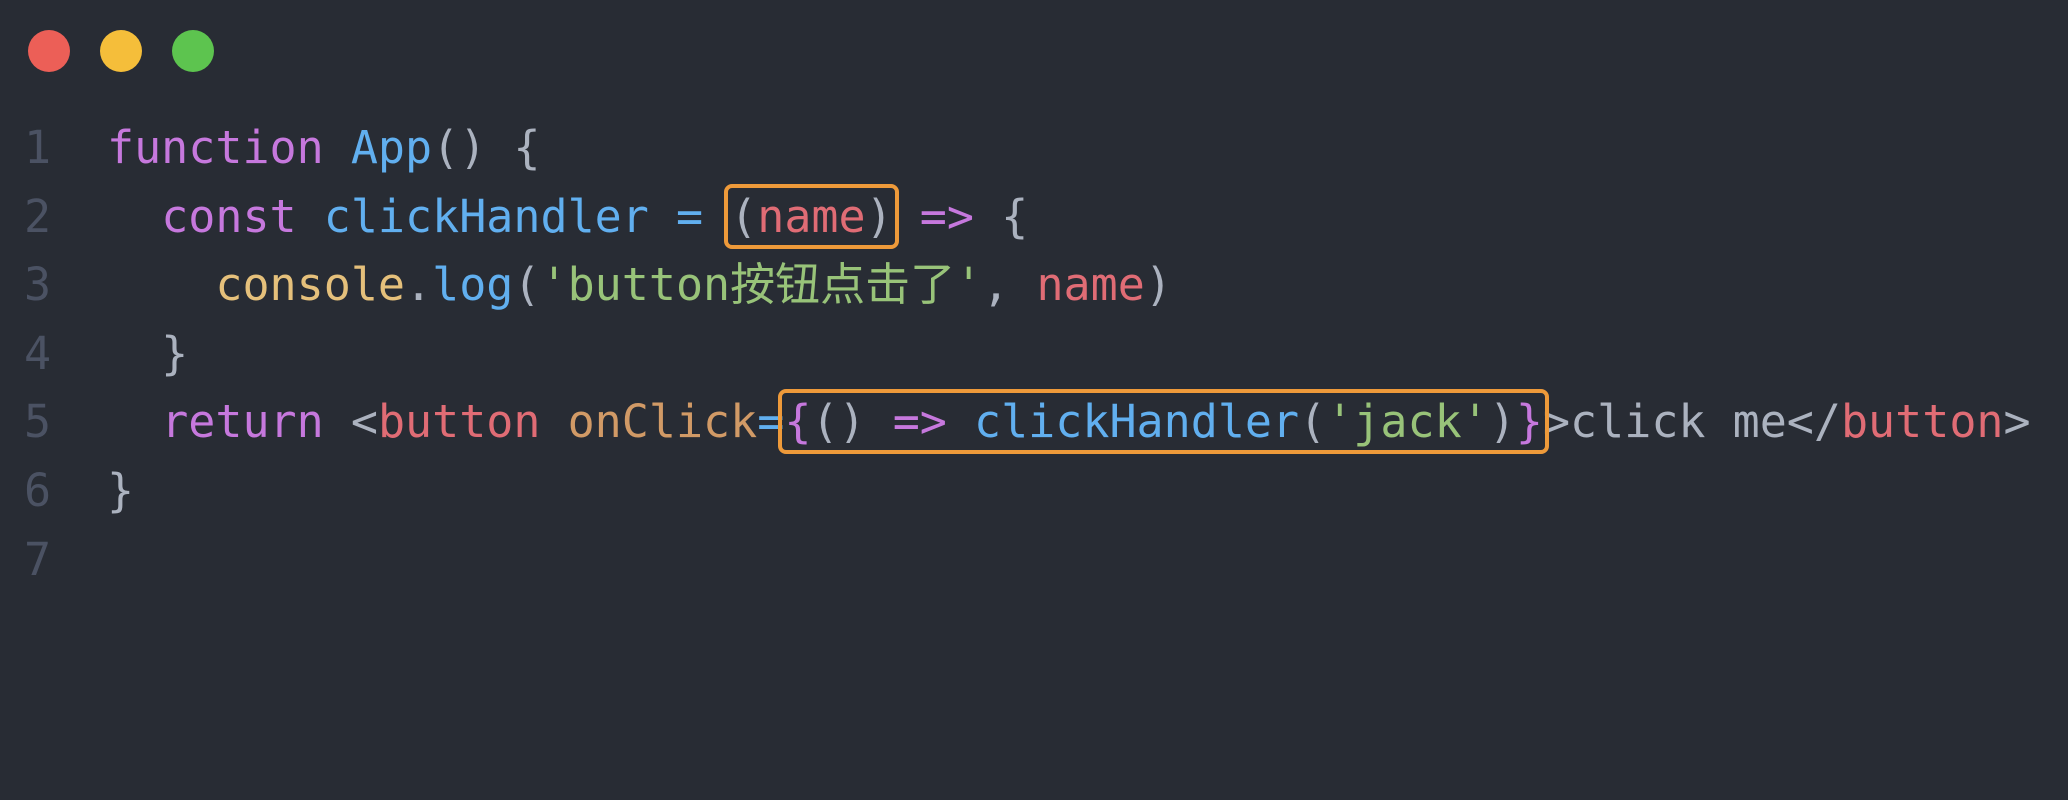 The image size is (2068, 800). I want to click on string-jack: 'jack', so click(1407, 422).